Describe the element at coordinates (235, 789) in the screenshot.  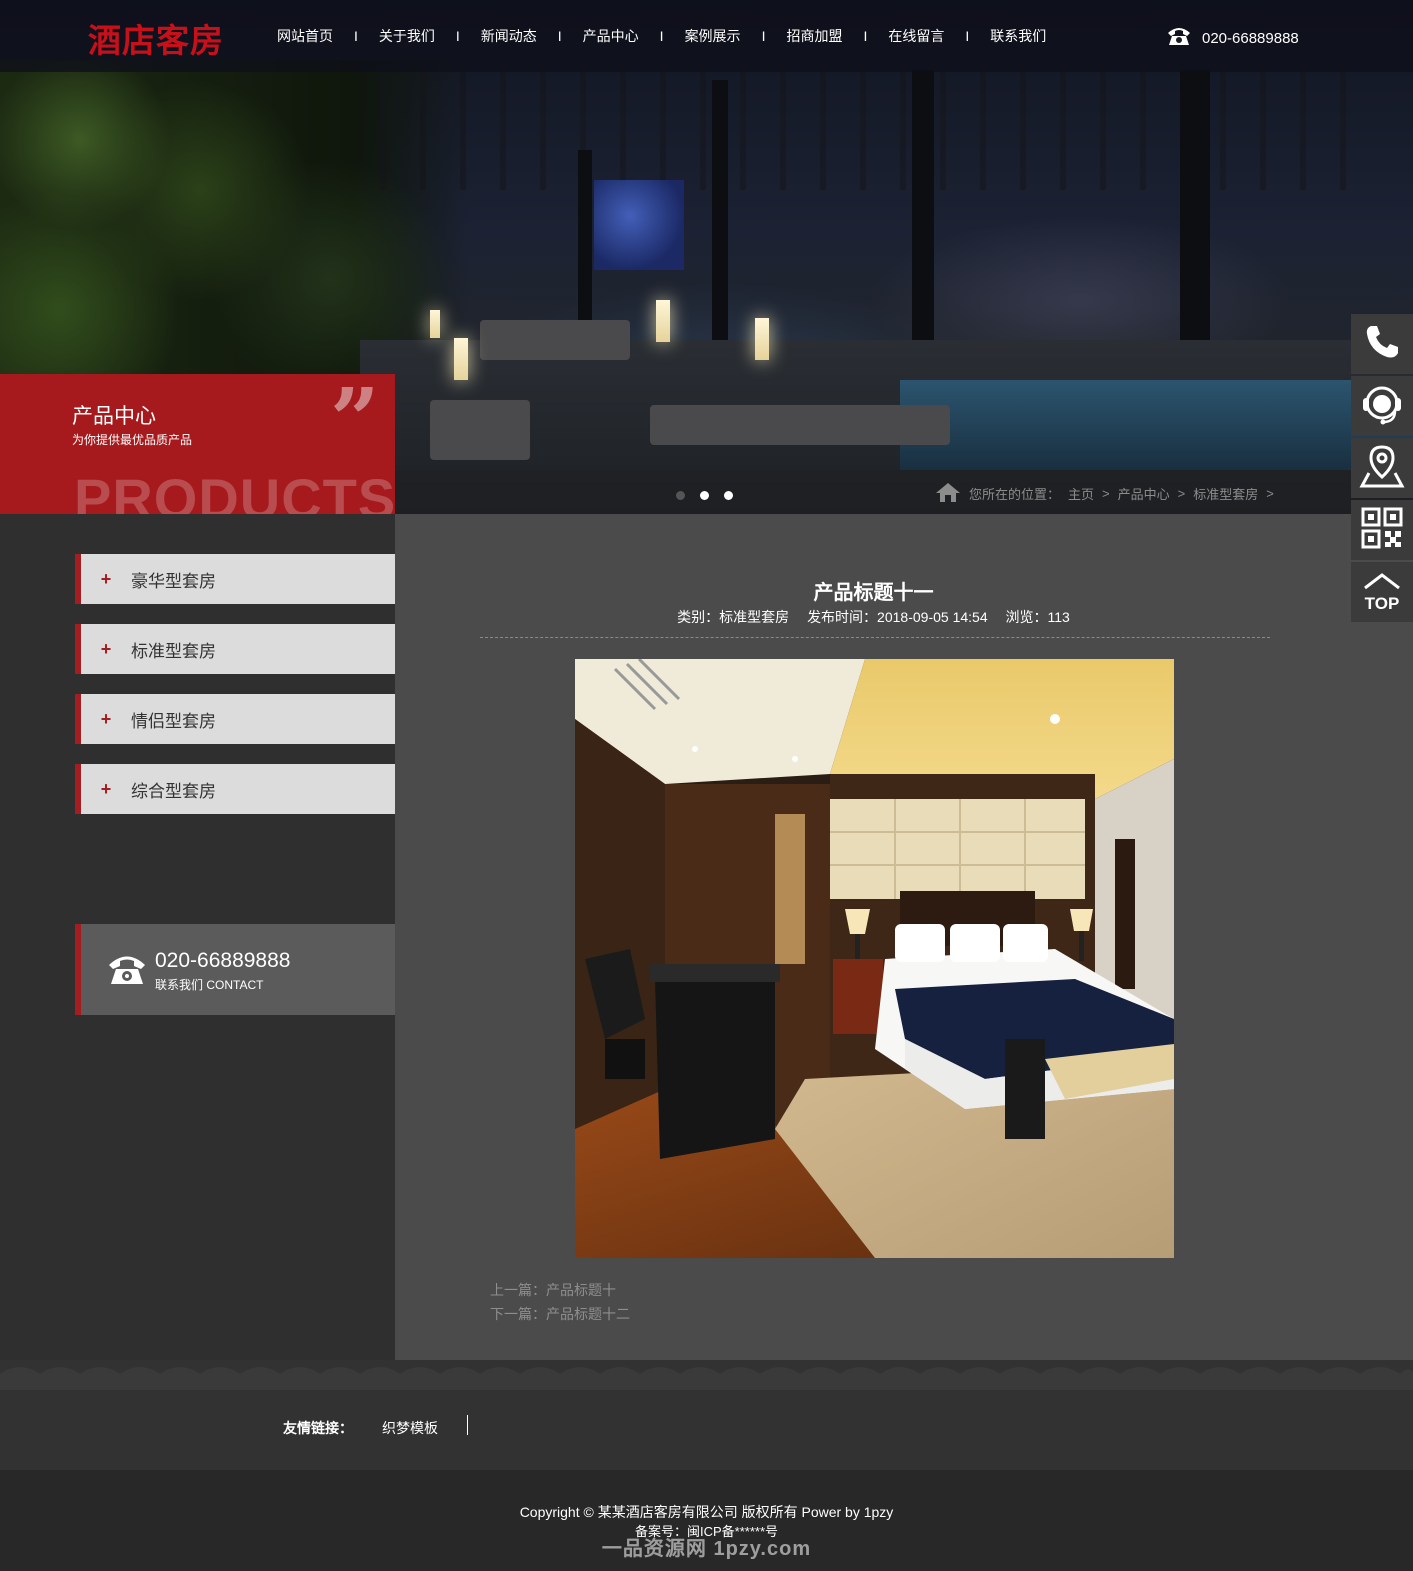
I see `sidebar-item-comprehensive-suite: + 综合型套房` at that location.